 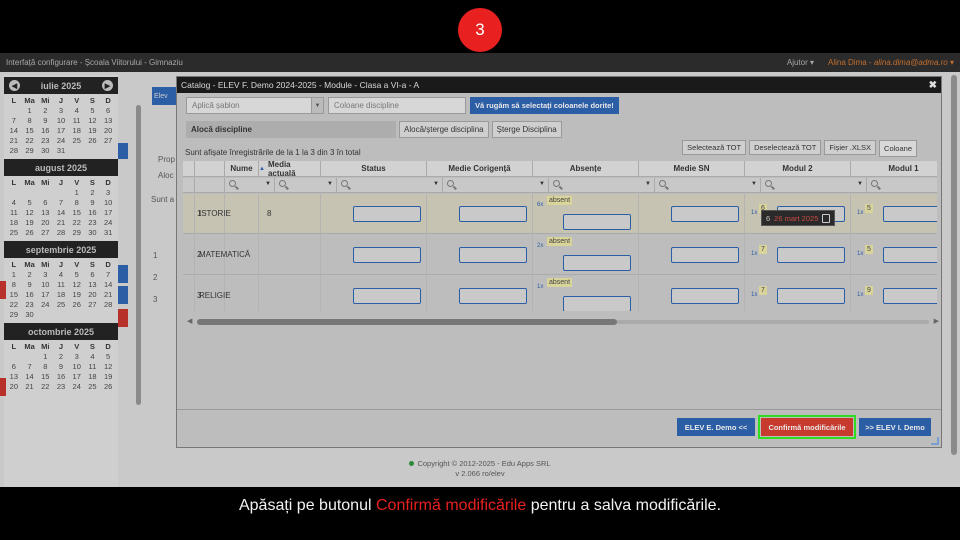 I want to click on header-status: Status, so click(x=374, y=168).